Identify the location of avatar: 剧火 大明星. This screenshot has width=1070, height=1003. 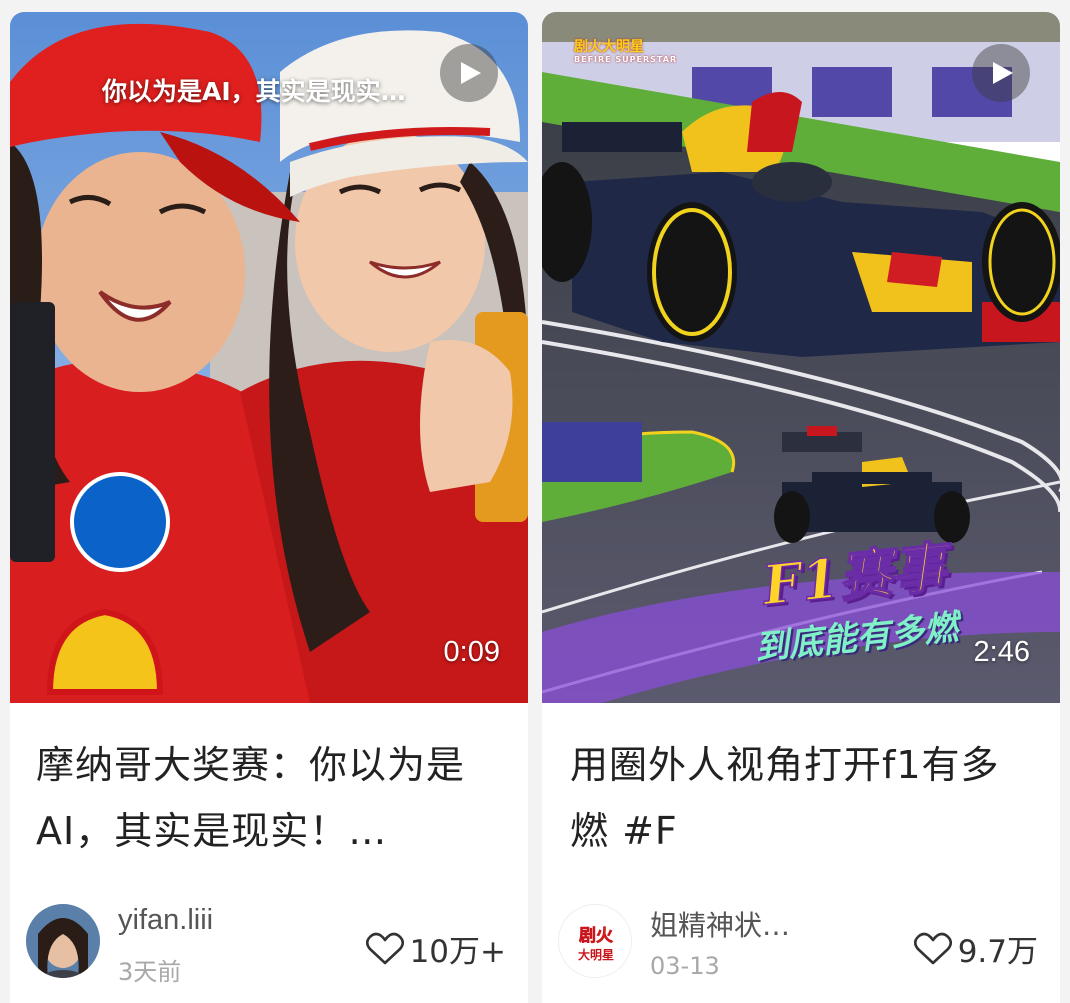
(595, 941).